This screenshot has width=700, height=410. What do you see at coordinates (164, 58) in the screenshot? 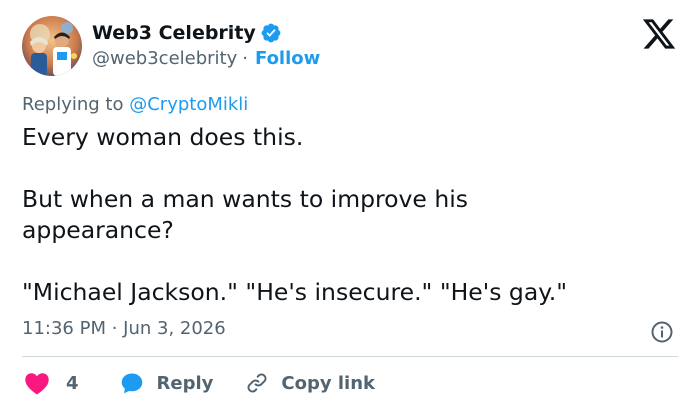
I see `author-handle: @web3celebrity` at bounding box center [164, 58].